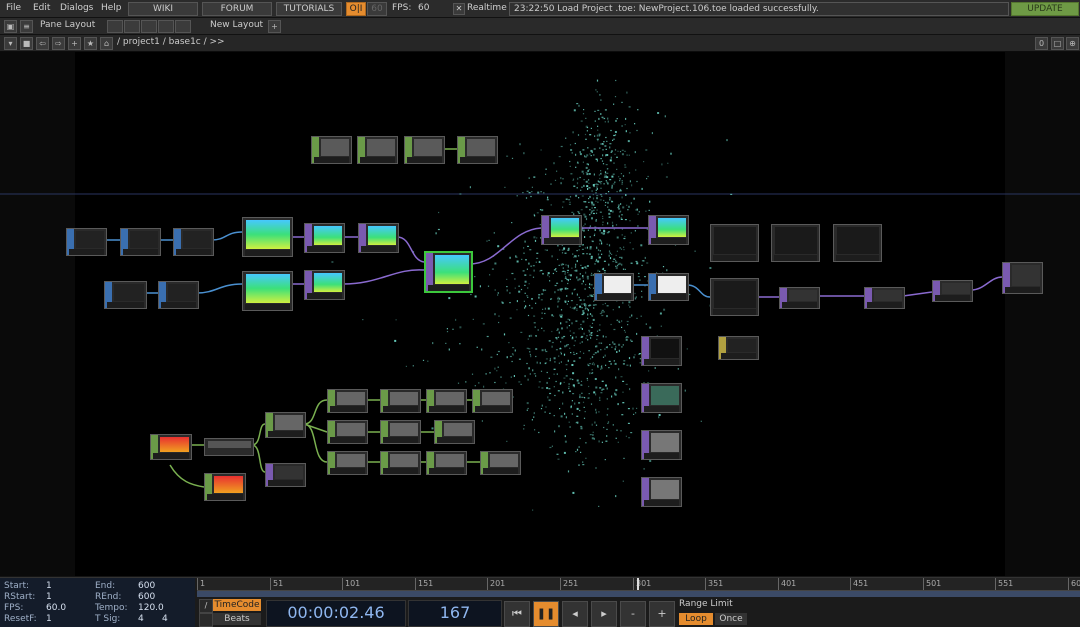 The image size is (1080, 627). I want to click on menu-help: Help, so click(111, 8).